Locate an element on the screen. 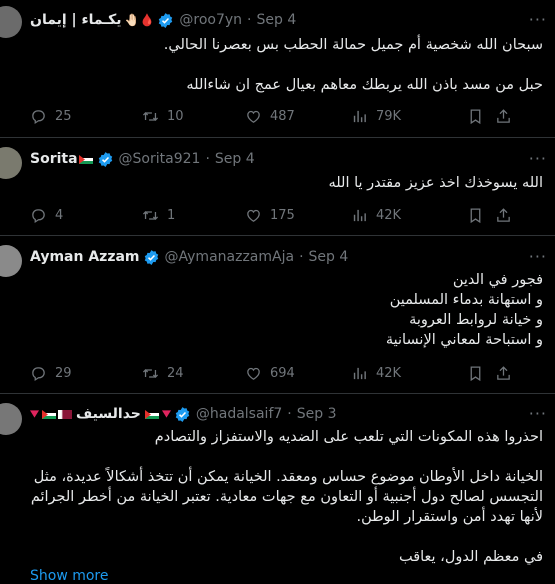  reply-icon is located at coordinates (38, 215).